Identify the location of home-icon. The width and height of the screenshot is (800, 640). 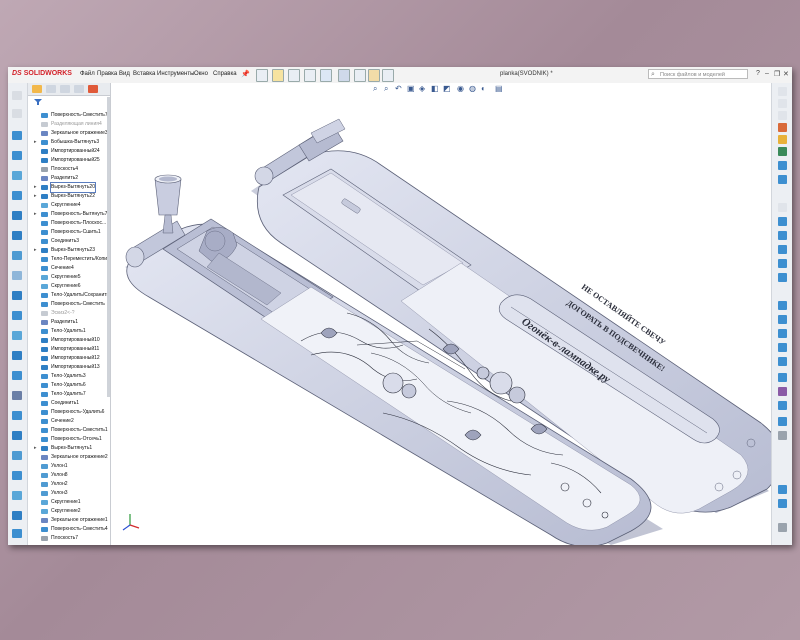
(782, 91).